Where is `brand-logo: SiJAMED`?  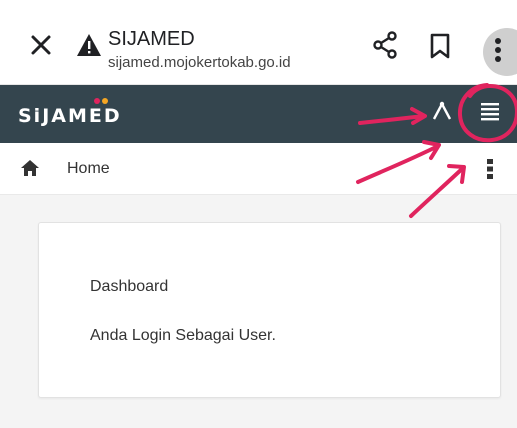
brand-logo: SiJAMED is located at coordinates (70, 116).